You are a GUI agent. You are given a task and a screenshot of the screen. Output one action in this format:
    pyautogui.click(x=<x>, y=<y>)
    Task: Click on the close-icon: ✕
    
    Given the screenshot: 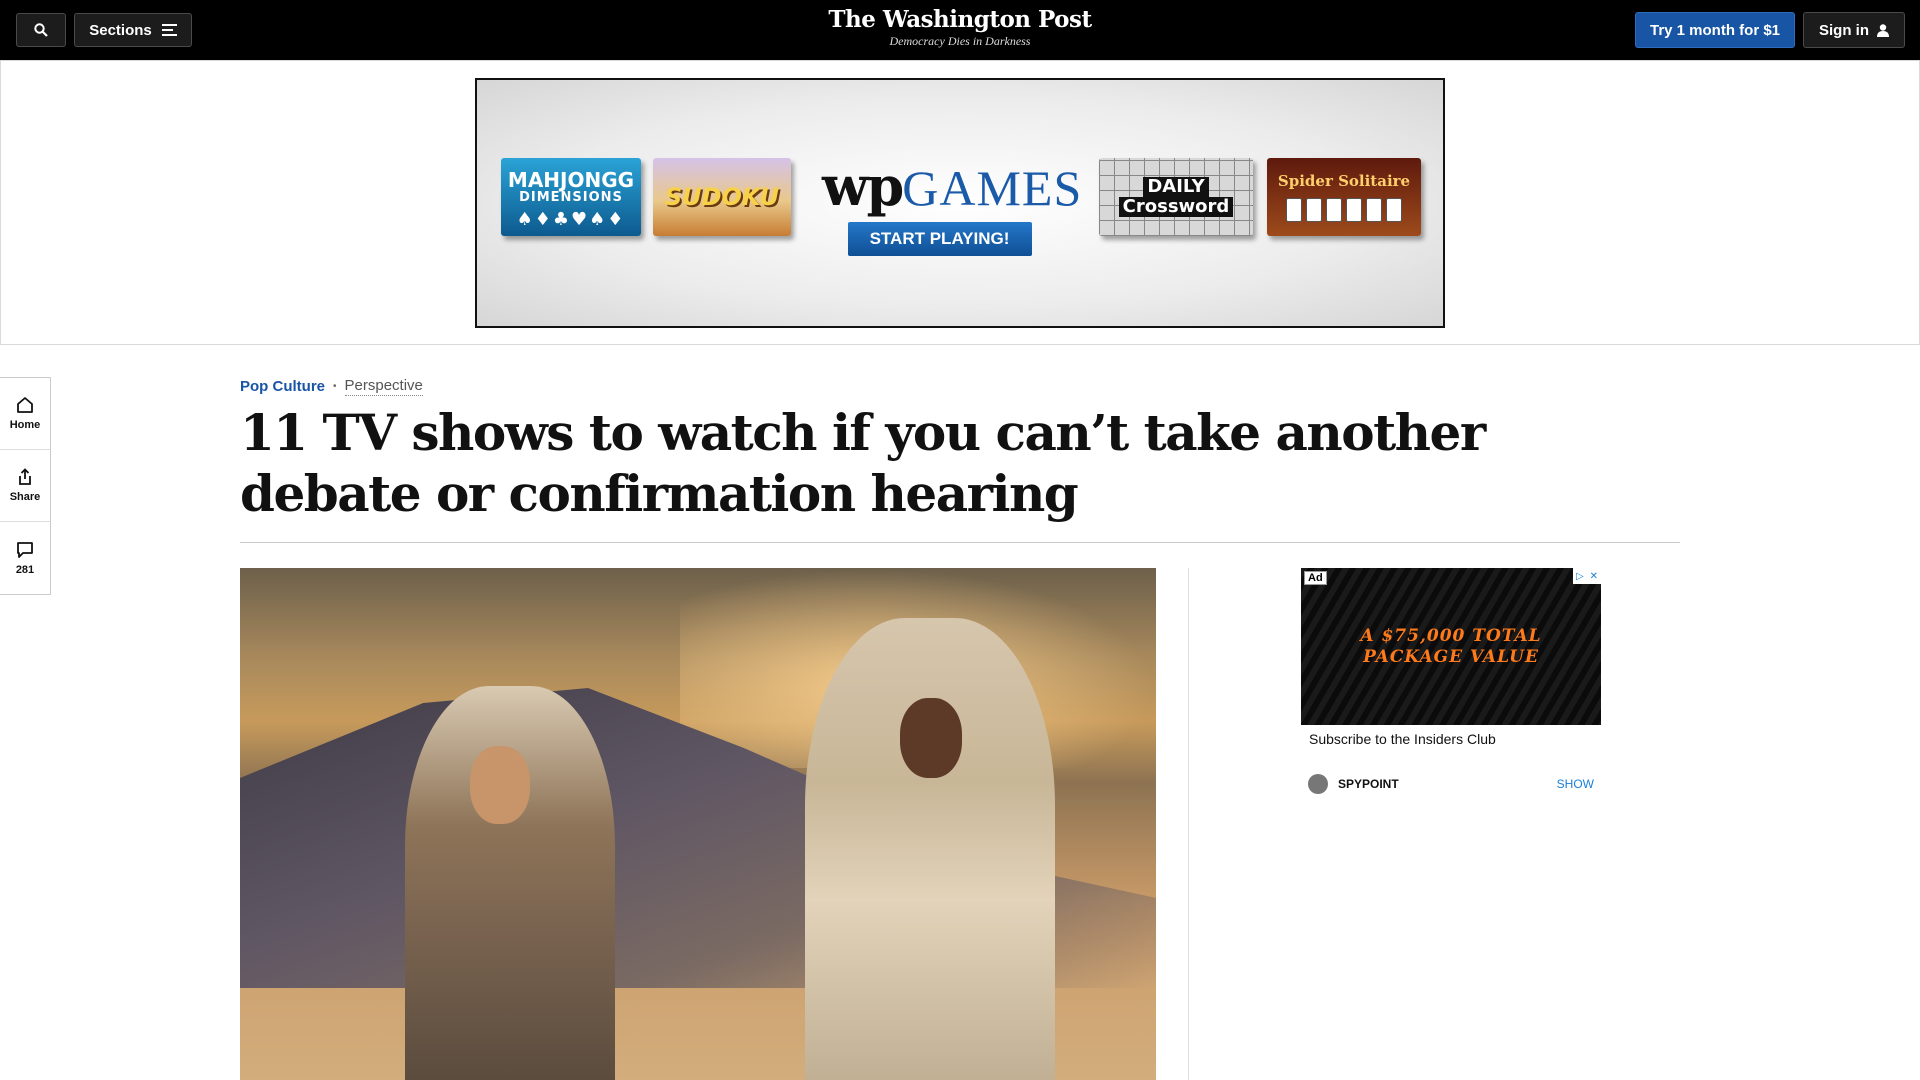 What is the action you would take?
    pyautogui.click(x=1594, y=576)
    